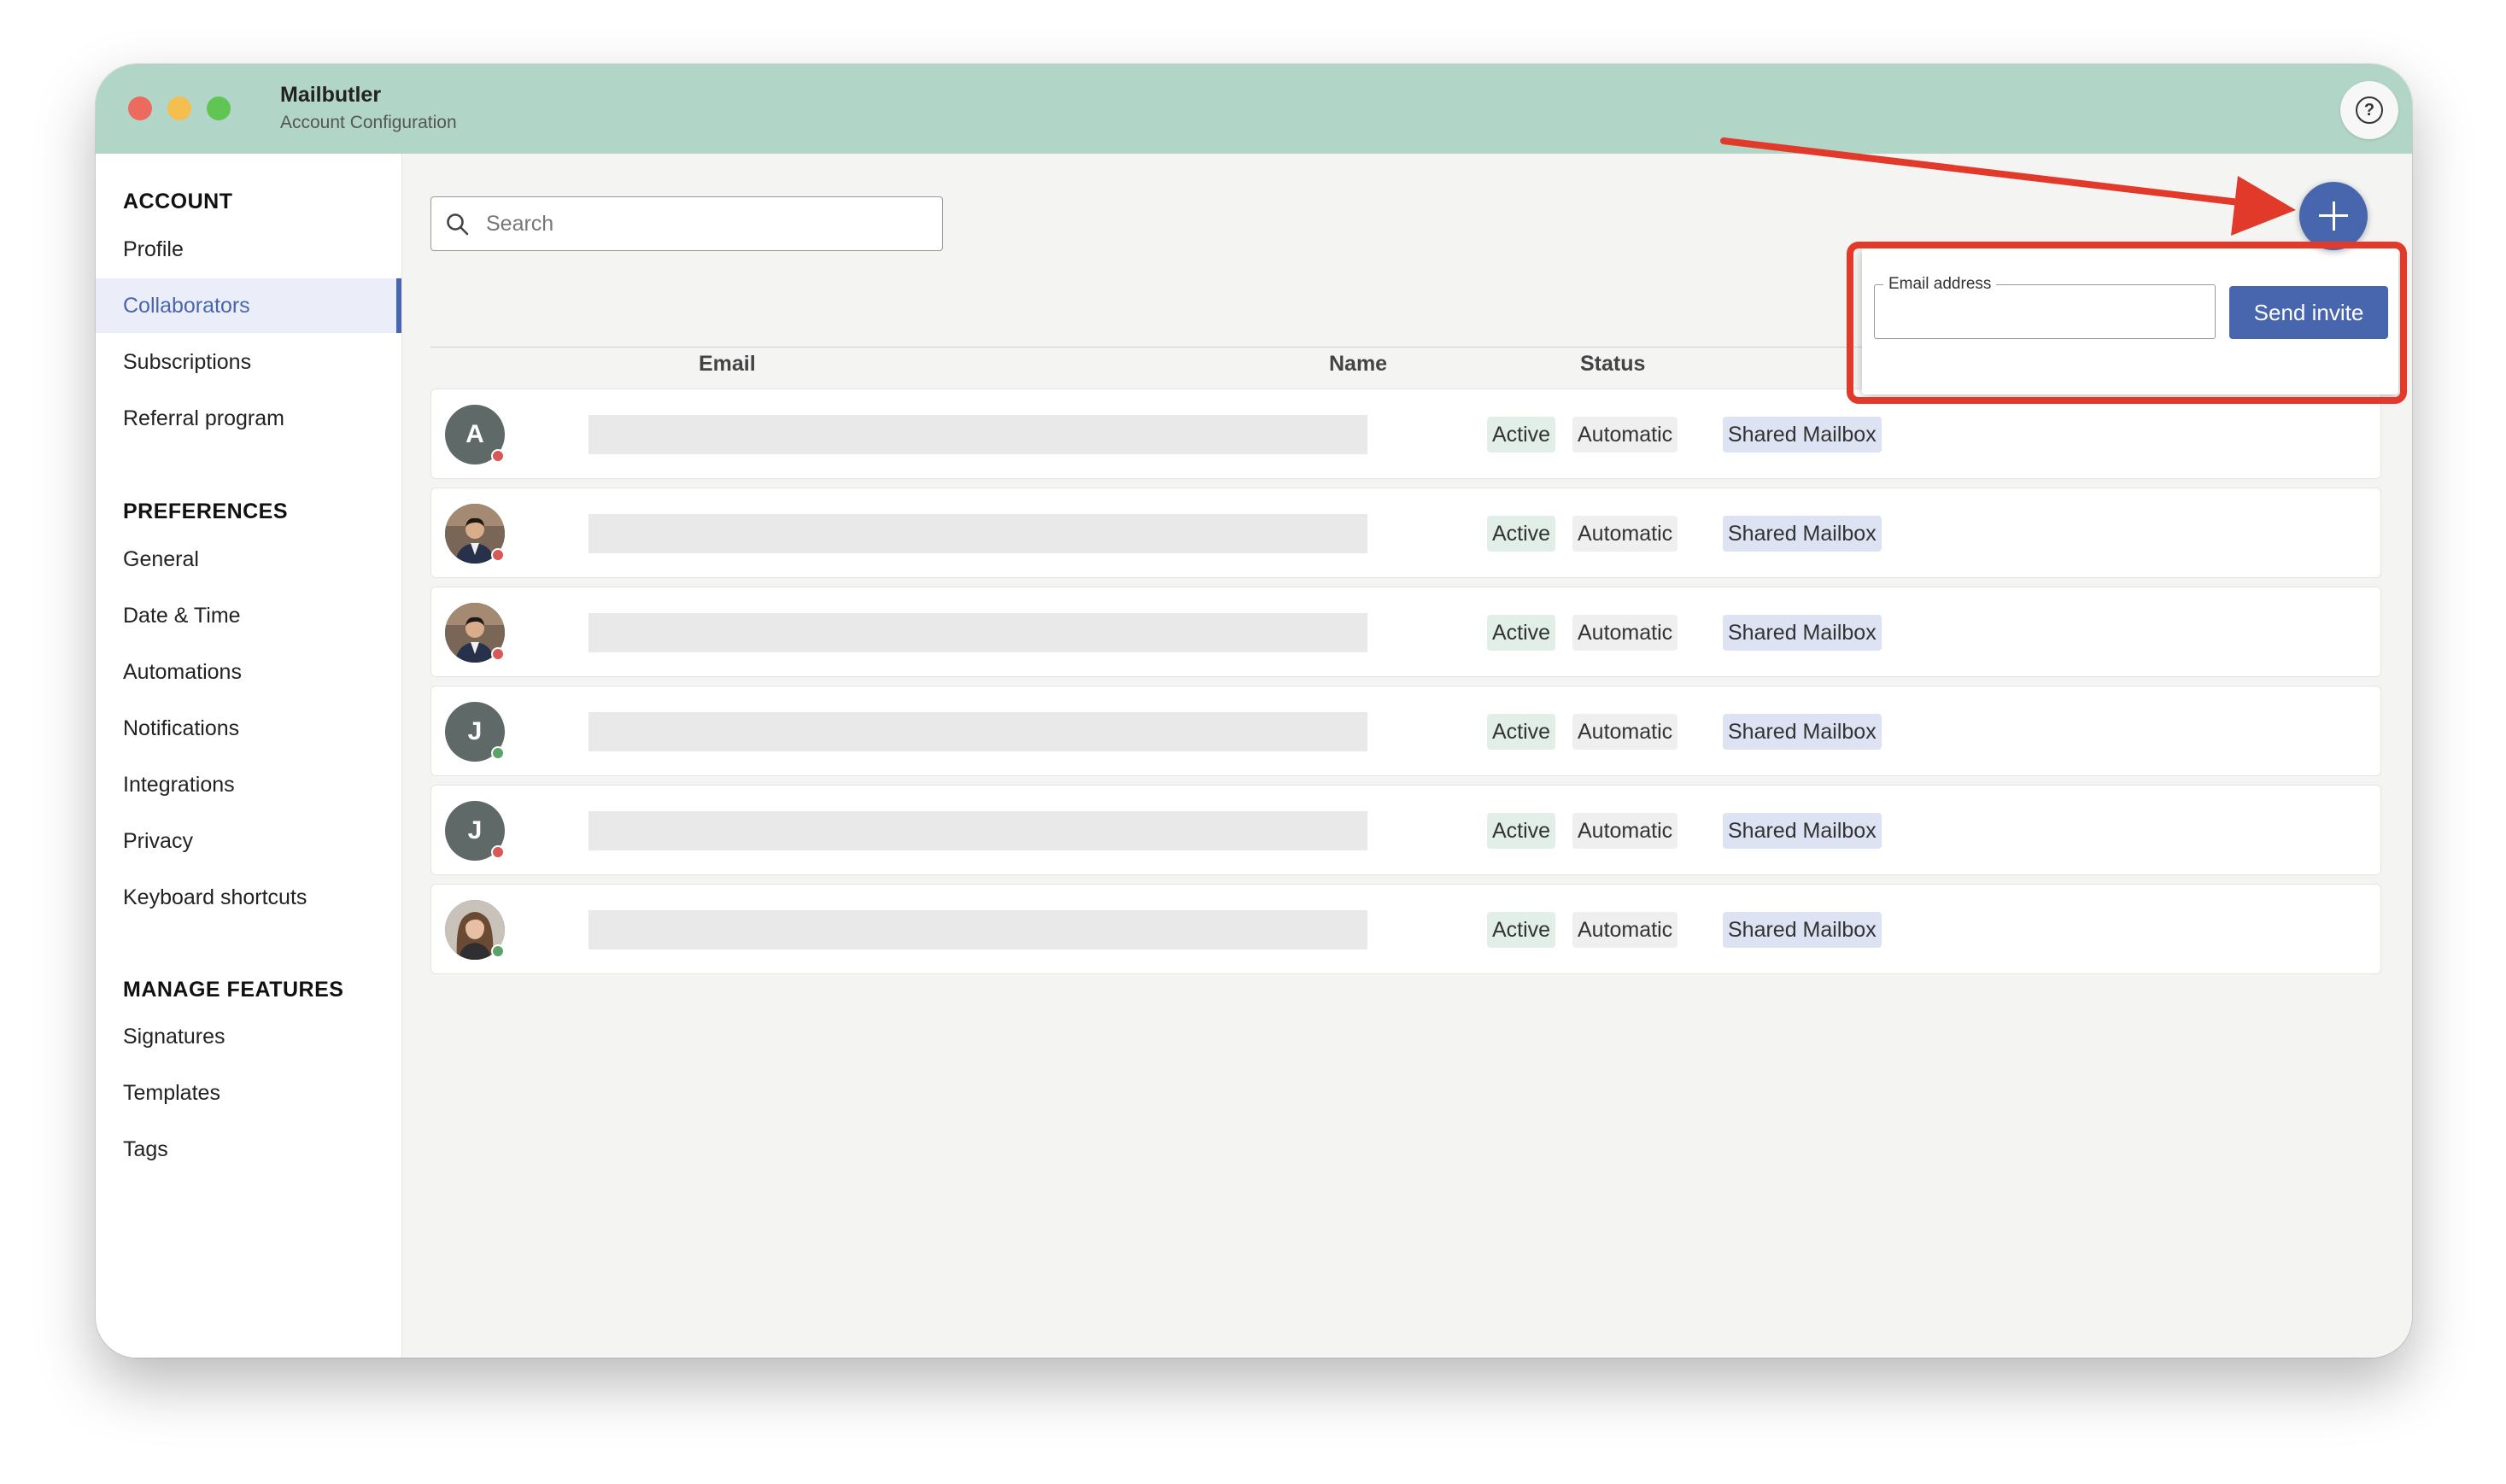 This screenshot has width=2506, height=1484. Describe the element at coordinates (2008, 186) in the screenshot. I see `annotation-arrow` at that location.